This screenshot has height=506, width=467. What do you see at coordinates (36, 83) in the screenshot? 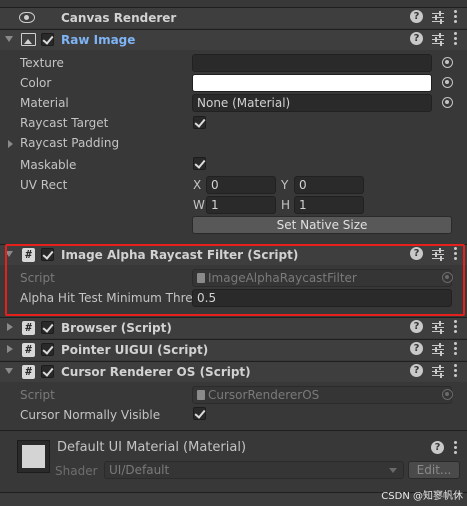
I see `color-label: Color` at bounding box center [36, 83].